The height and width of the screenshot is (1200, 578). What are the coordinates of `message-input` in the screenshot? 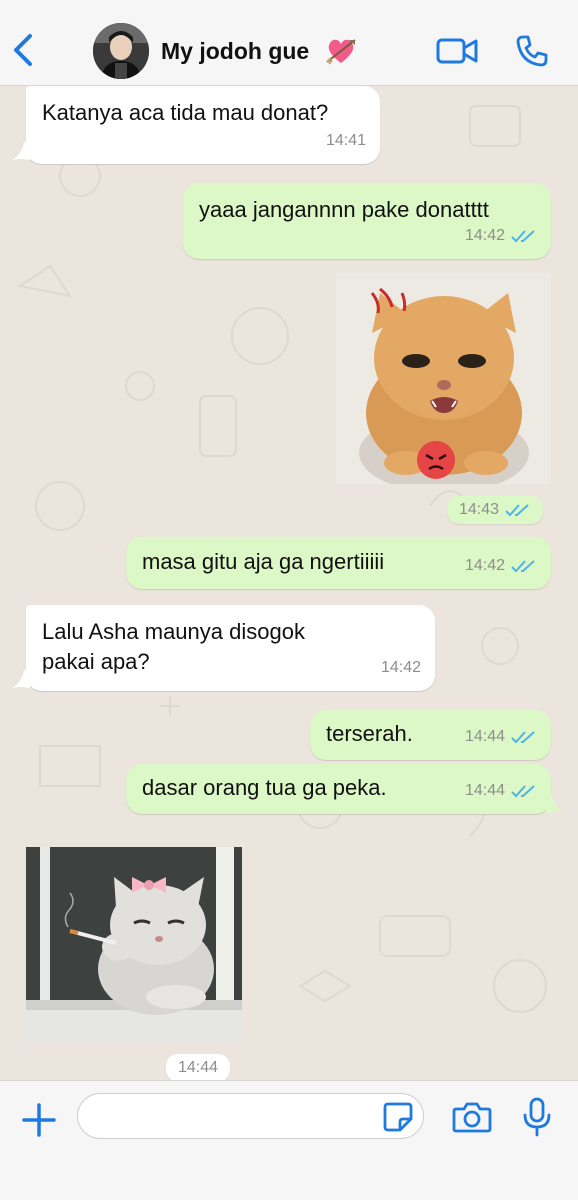 It's located at (250, 1116).